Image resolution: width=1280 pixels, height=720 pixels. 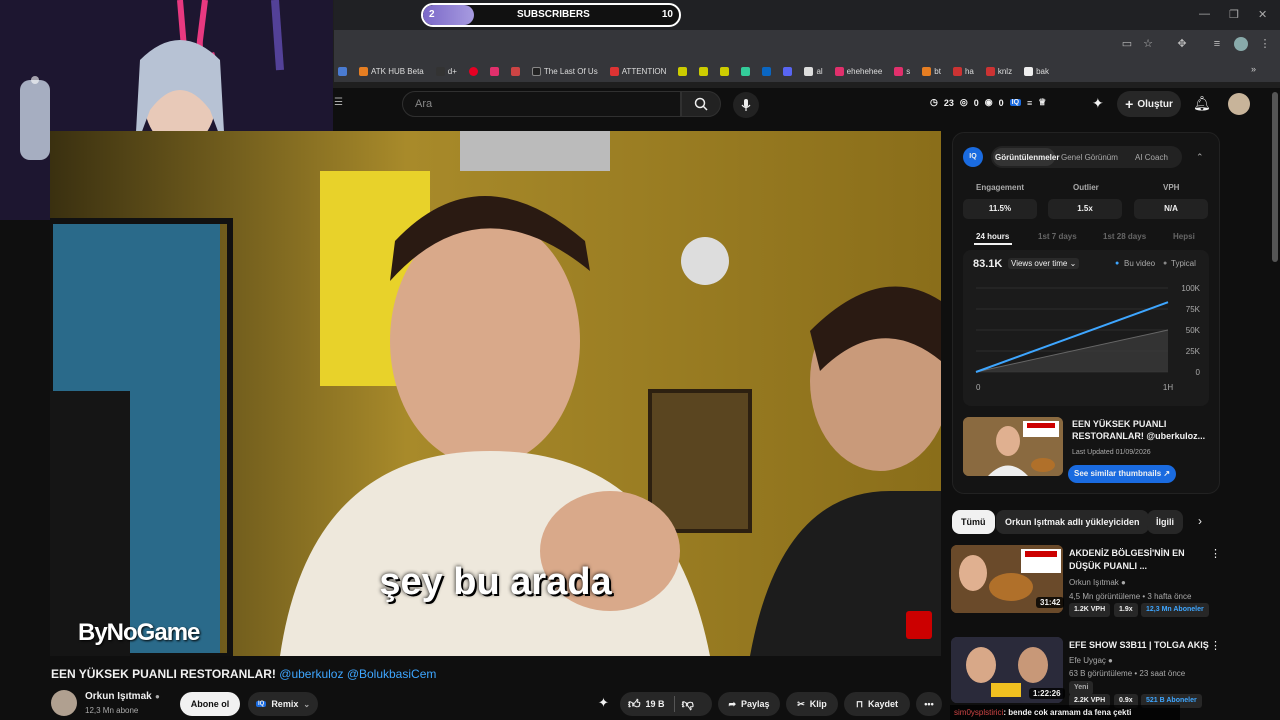 What do you see at coordinates (391, 71) in the screenshot?
I see `bookmark-item: ATK HUB Beta` at bounding box center [391, 71].